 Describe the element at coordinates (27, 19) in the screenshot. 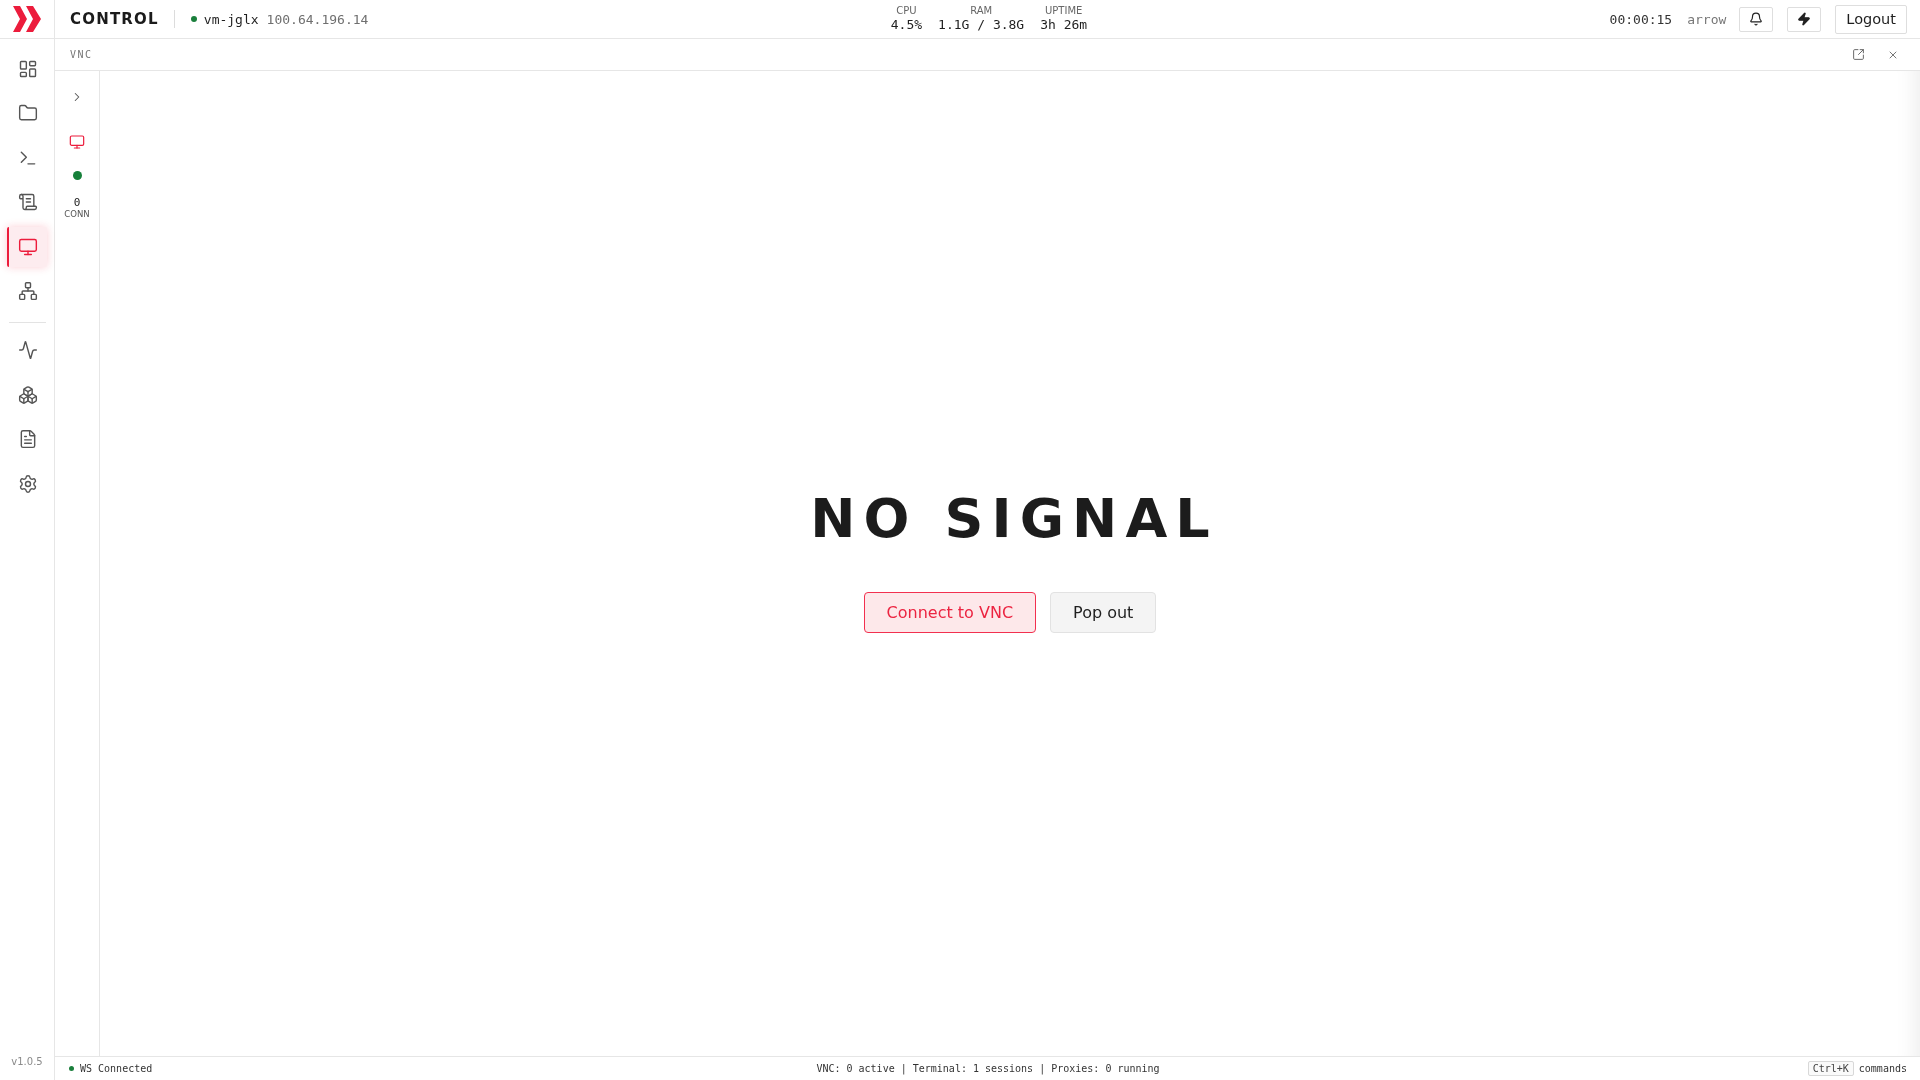

I see `double-chevron-logo` at that location.